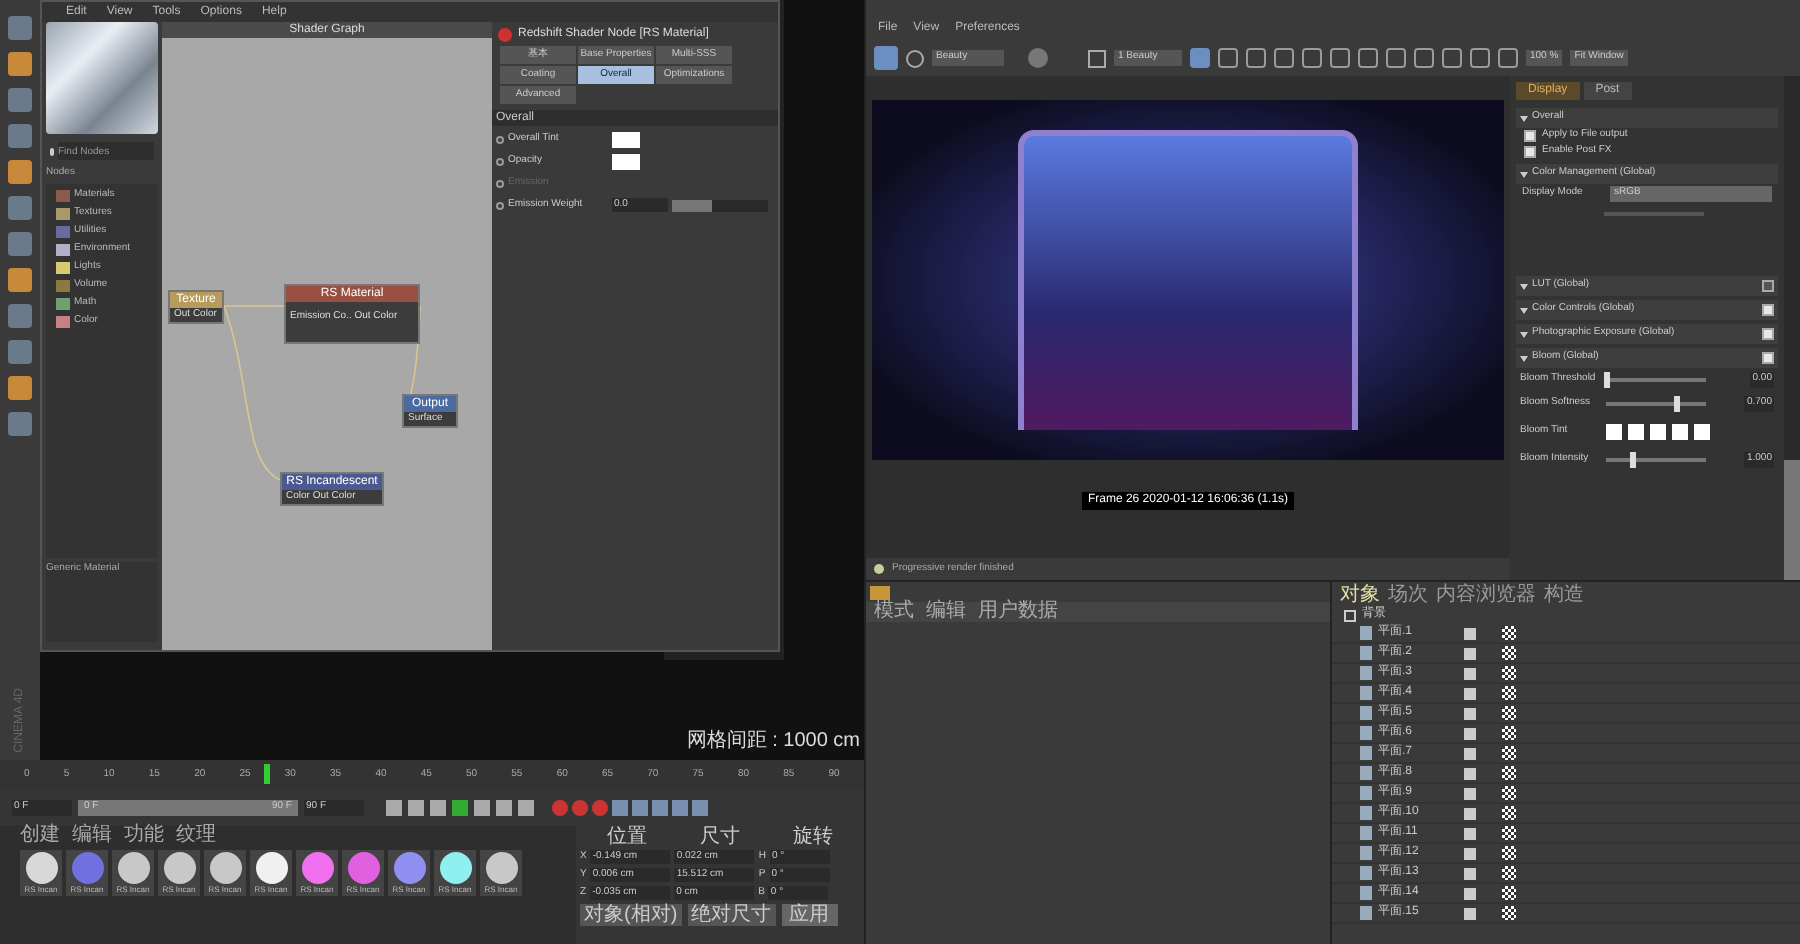  Describe the element at coordinates (773, 741) in the screenshot. I see `grid-spacing-label: 网格间距 : 1000 cm` at that location.